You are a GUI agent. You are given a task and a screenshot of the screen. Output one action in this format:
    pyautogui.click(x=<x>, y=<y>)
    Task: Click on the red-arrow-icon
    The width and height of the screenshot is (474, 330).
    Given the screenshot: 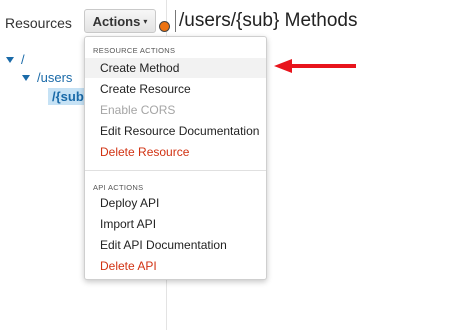 What is the action you would take?
    pyautogui.click(x=315, y=66)
    